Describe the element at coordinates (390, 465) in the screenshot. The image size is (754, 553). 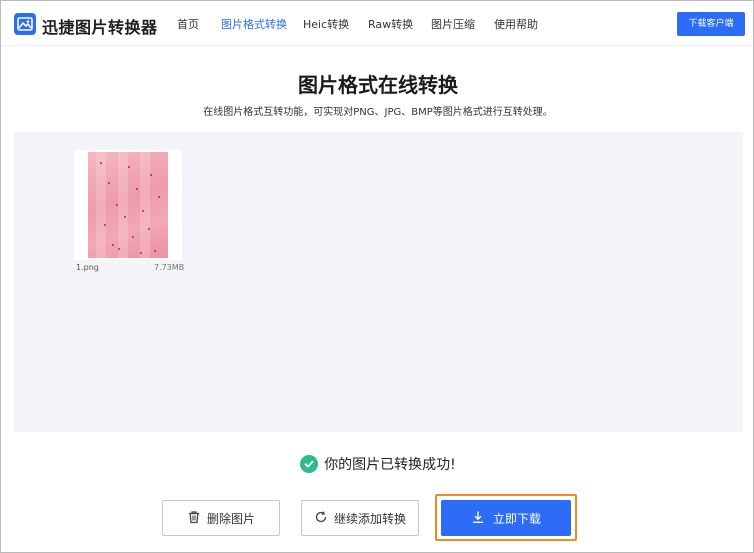
I see `success-message: 你的图片已转换成功!` at that location.